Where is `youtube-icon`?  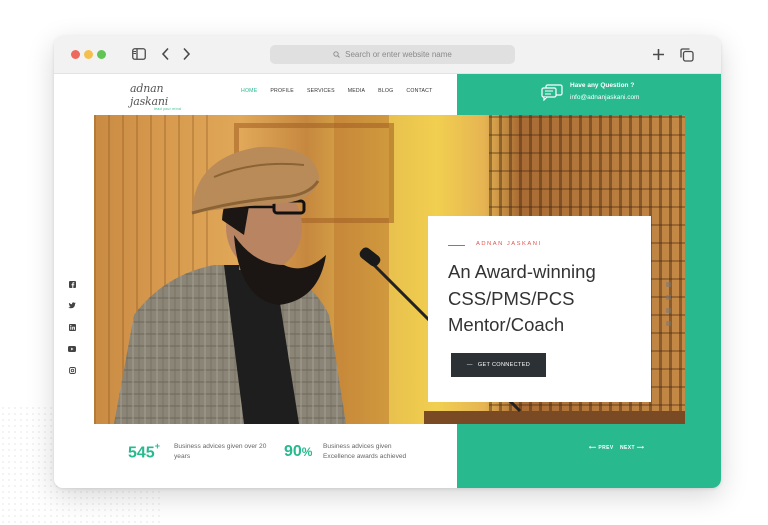
youtube-icon is located at coordinates (72, 349).